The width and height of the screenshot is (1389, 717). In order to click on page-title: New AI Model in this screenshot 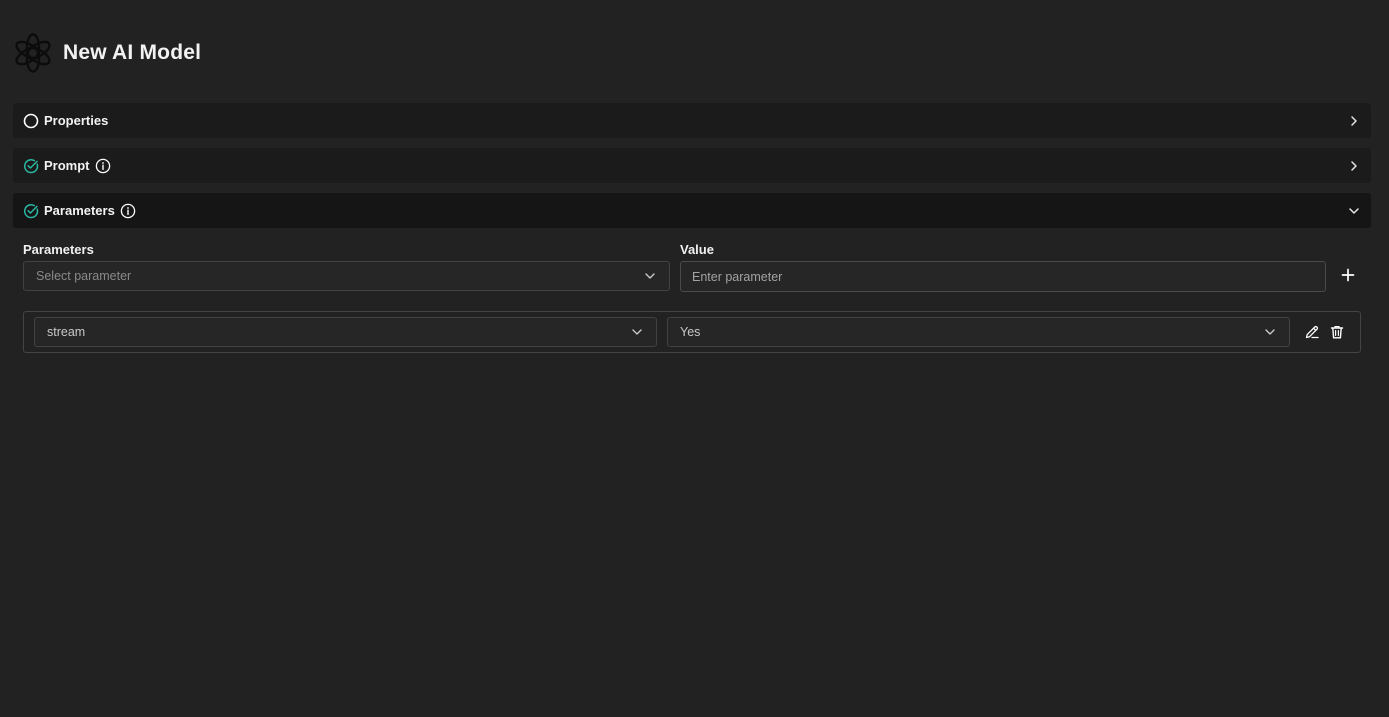, I will do `click(132, 52)`.